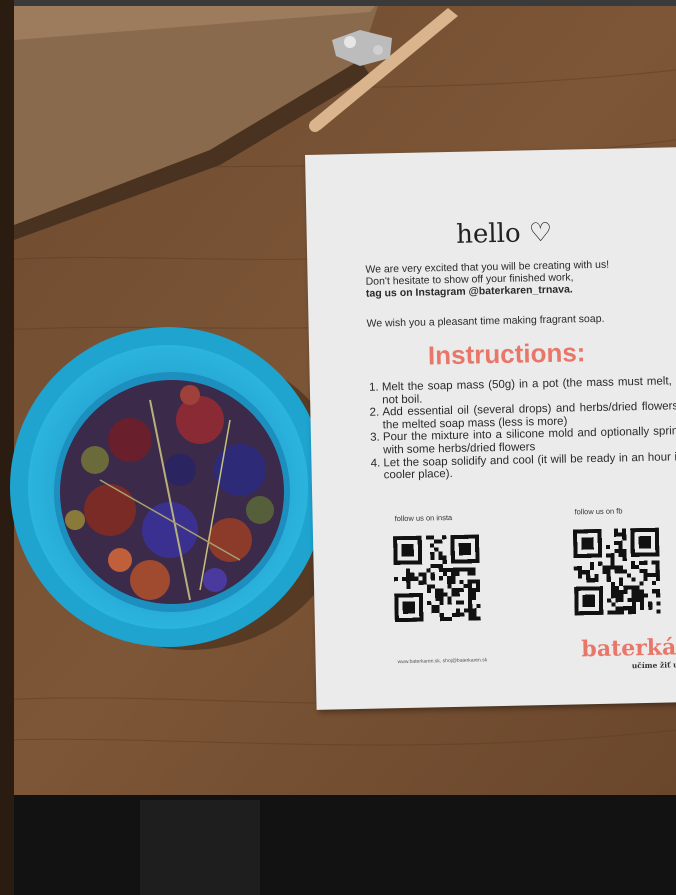 The height and width of the screenshot is (895, 676). Describe the element at coordinates (504, 233) in the screenshot. I see `greeting-title: hello ♡` at that location.